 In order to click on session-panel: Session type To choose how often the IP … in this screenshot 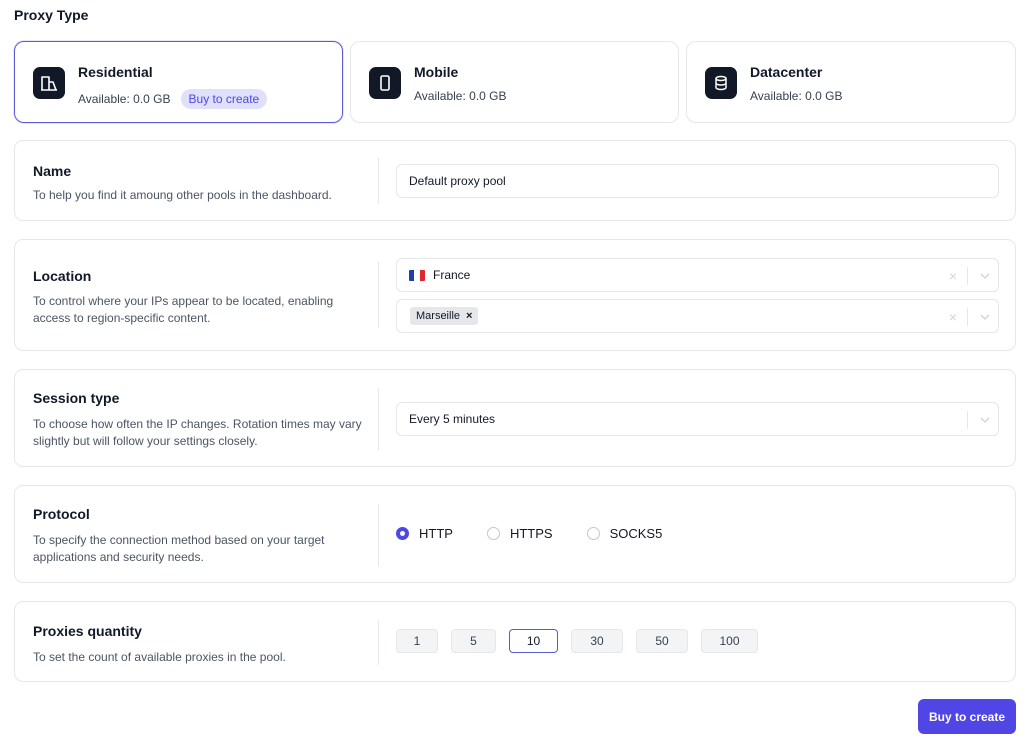, I will do `click(515, 418)`.